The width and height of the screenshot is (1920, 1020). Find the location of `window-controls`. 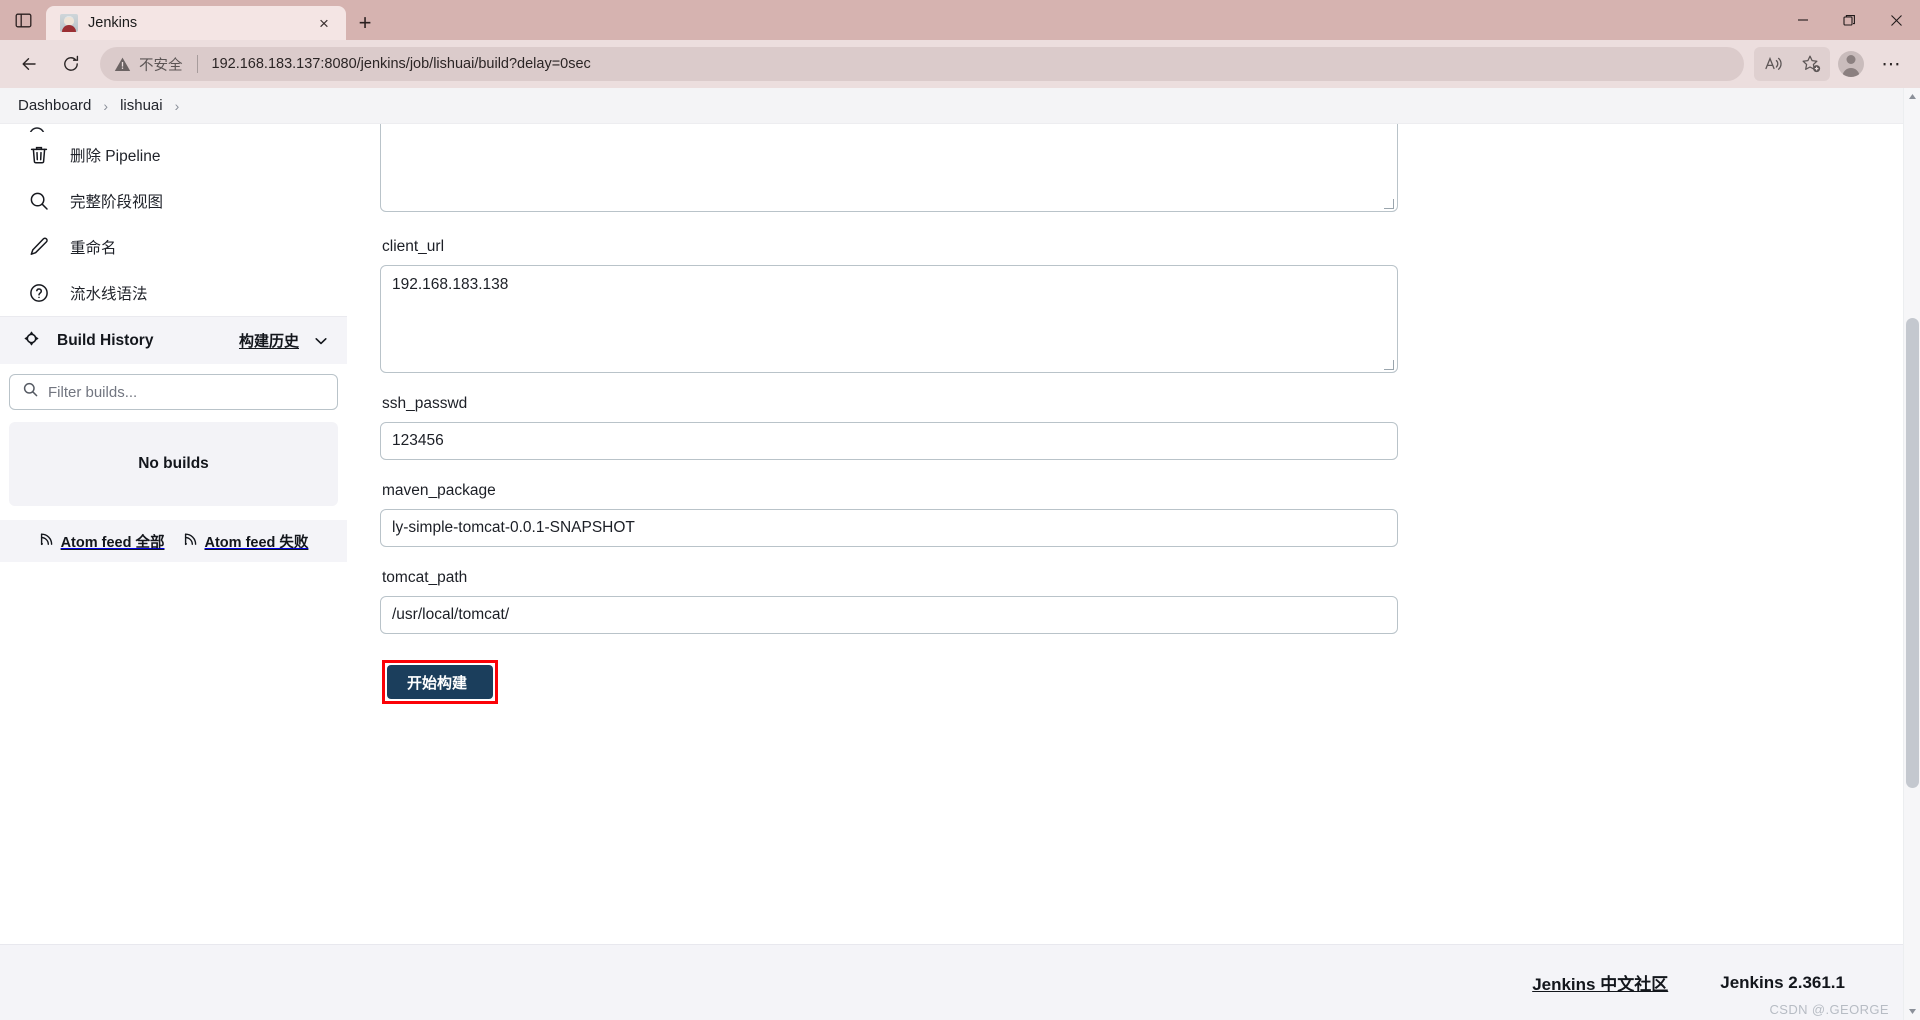

window-controls is located at coordinates (1849, 20).